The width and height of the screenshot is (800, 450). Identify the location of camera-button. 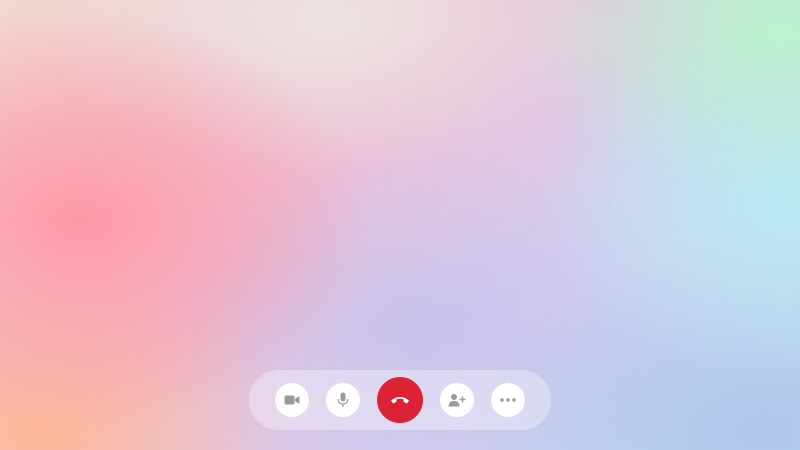
(292, 400).